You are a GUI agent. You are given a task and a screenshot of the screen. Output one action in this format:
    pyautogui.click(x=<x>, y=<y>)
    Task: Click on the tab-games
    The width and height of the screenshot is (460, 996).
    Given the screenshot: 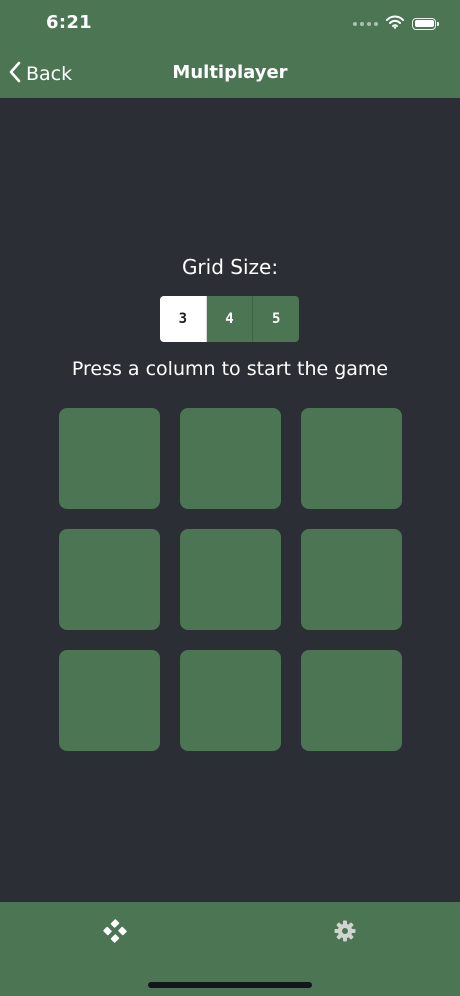 What is the action you would take?
    pyautogui.click(x=115, y=933)
    